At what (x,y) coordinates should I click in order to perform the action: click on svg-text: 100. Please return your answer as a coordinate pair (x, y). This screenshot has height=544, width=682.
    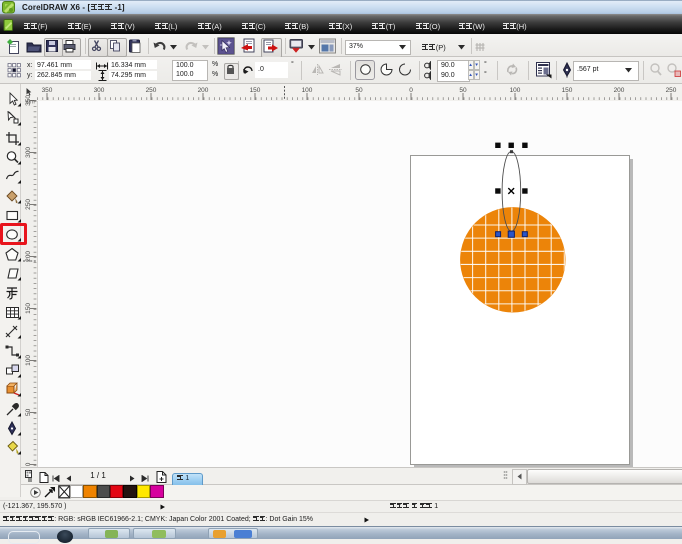
    Looking at the image, I should click on (28, 360).